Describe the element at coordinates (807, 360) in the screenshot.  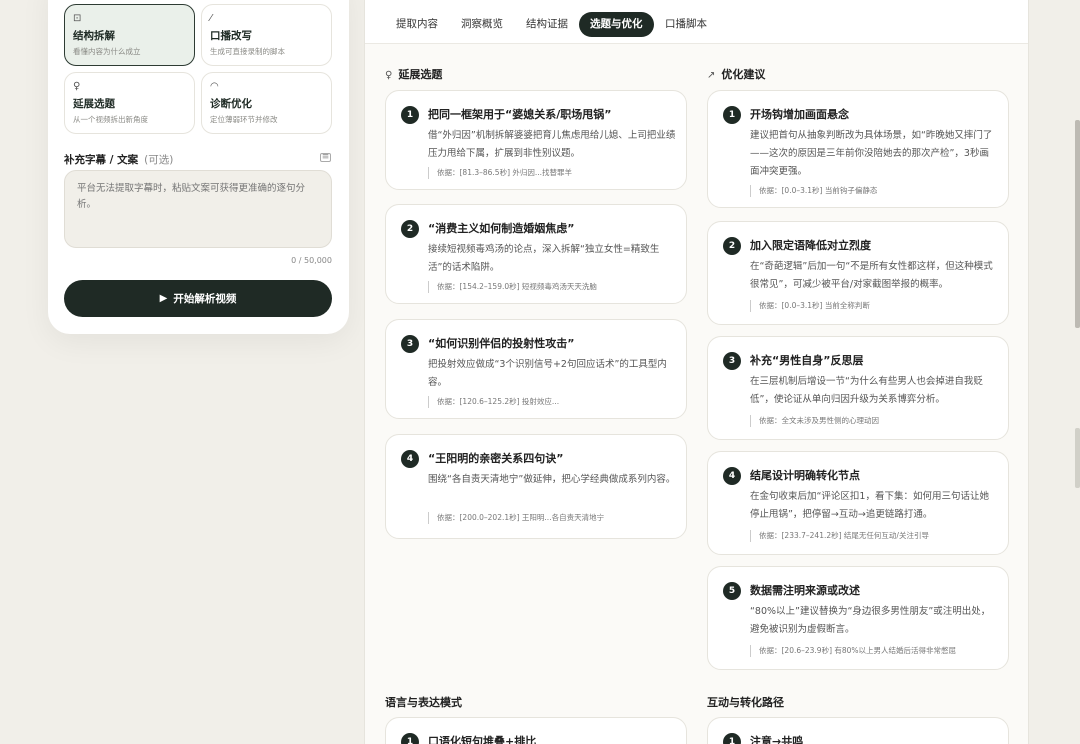
I see `item-title: 补充“男性自身”反思层` at that location.